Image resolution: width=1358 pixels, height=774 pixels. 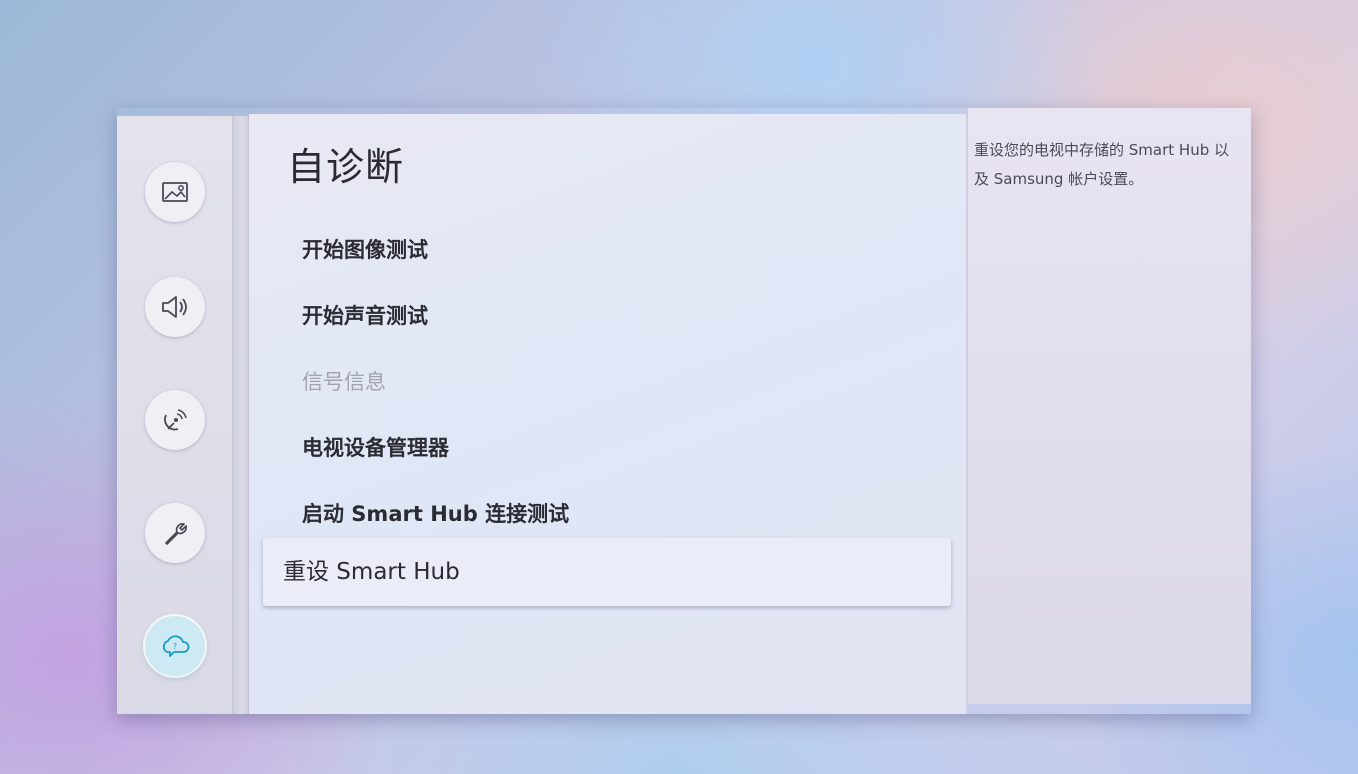 What do you see at coordinates (365, 249) in the screenshot?
I see `menu-item-picture-test: 开始图像测试` at bounding box center [365, 249].